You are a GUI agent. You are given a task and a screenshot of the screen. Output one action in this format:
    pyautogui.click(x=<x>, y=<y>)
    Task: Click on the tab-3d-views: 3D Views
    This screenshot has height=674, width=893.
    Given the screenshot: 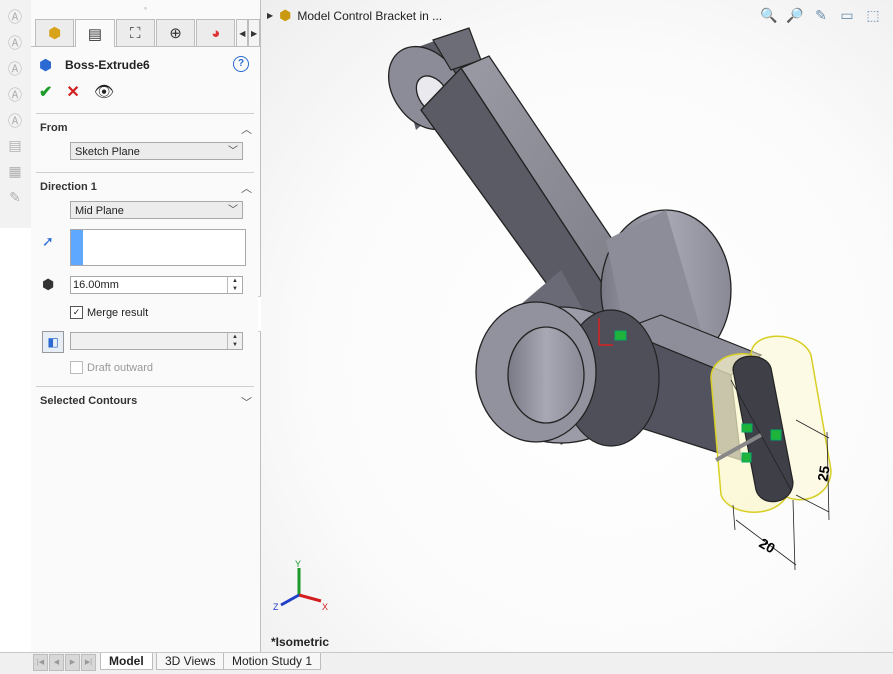 What is the action you would take?
    pyautogui.click(x=190, y=661)
    